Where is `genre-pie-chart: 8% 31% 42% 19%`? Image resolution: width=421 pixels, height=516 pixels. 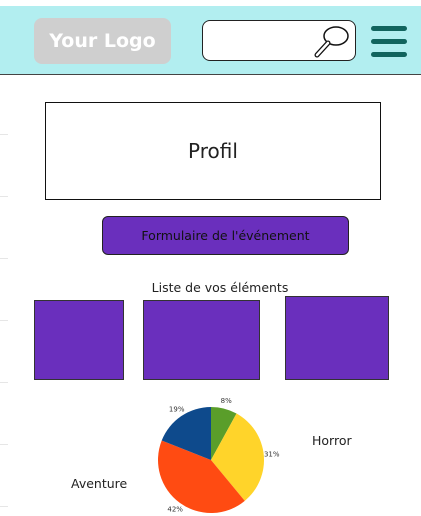
genre-pie-chart: 8% 31% 42% 19% is located at coordinates (219, 455).